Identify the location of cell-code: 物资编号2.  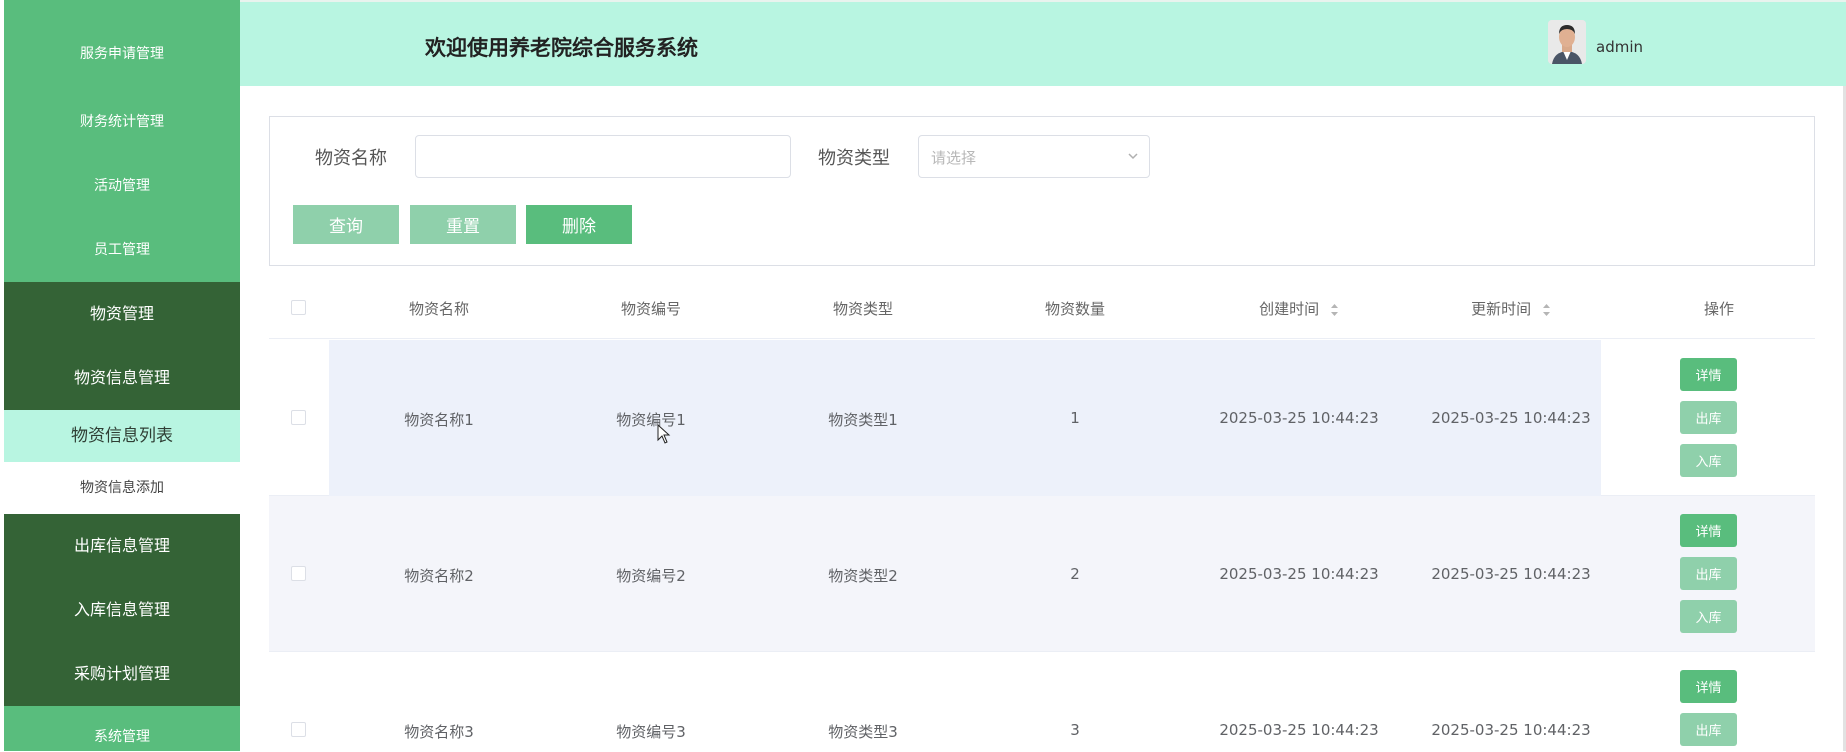
(651, 576).